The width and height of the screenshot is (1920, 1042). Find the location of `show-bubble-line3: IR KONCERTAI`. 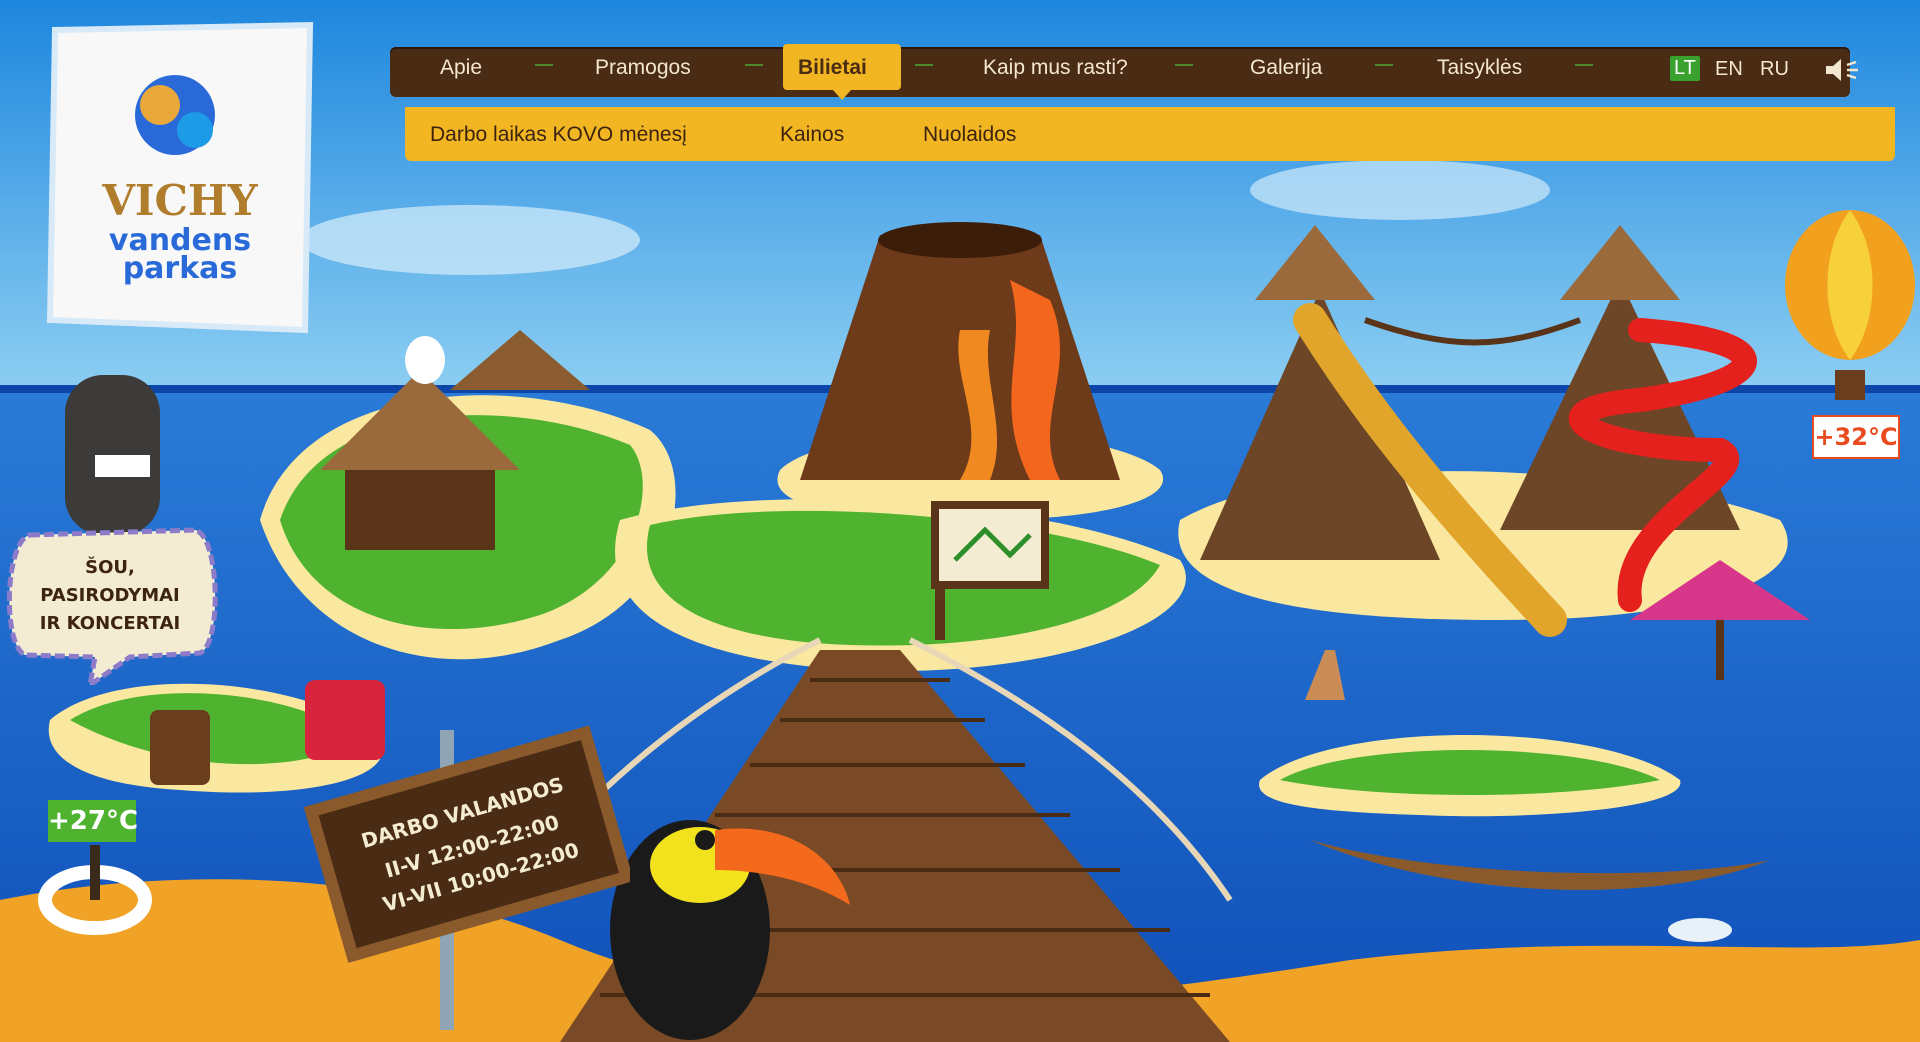

show-bubble-line3: IR KONCERTAI is located at coordinates (110, 623).